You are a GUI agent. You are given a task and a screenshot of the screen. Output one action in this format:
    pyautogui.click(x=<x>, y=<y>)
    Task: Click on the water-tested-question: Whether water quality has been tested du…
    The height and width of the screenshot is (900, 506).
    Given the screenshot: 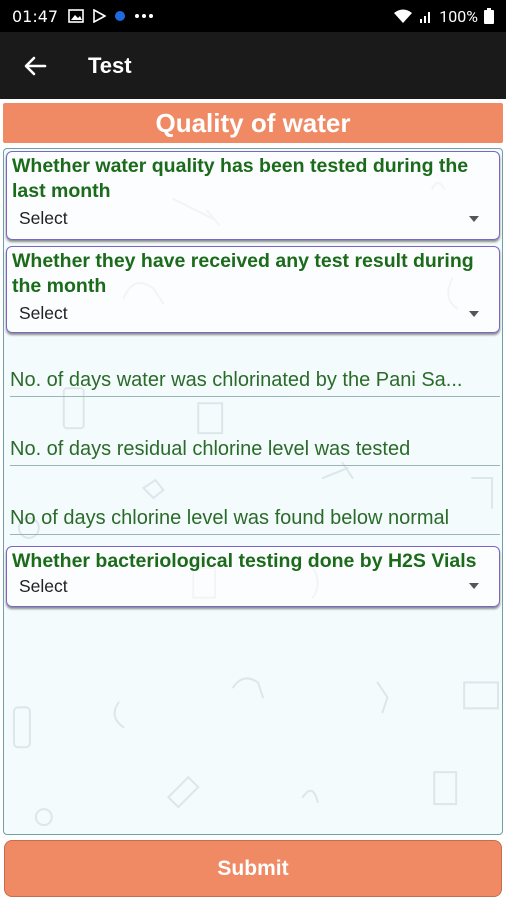 What is the action you would take?
    pyautogui.click(x=240, y=178)
    